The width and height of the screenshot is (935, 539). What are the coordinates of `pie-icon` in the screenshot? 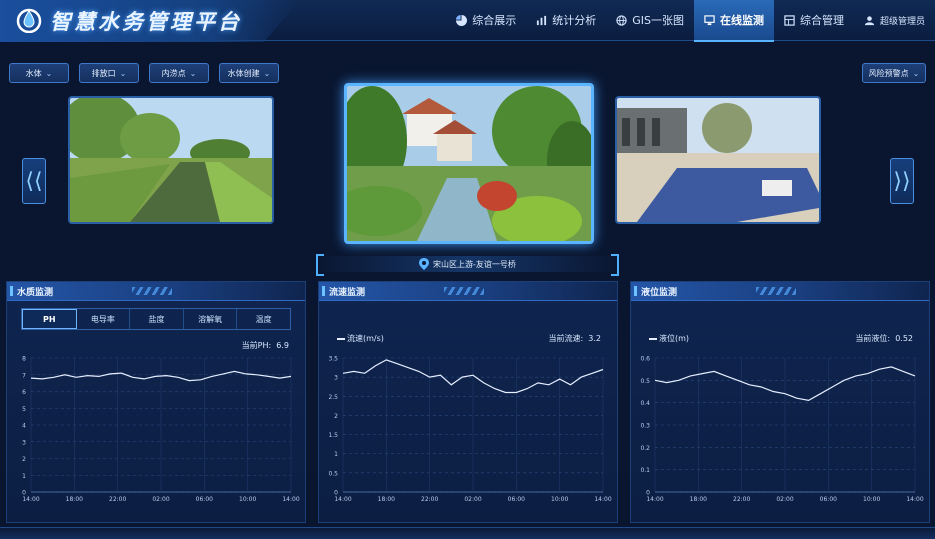 It's located at (462, 20).